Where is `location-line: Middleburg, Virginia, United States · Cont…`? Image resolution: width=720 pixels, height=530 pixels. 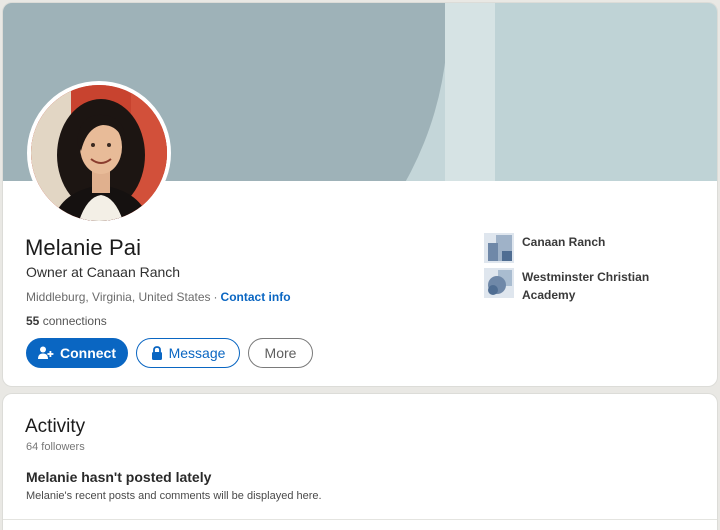 location-line: Middleburg, Virginia, United States · Cont… is located at coordinates (158, 297).